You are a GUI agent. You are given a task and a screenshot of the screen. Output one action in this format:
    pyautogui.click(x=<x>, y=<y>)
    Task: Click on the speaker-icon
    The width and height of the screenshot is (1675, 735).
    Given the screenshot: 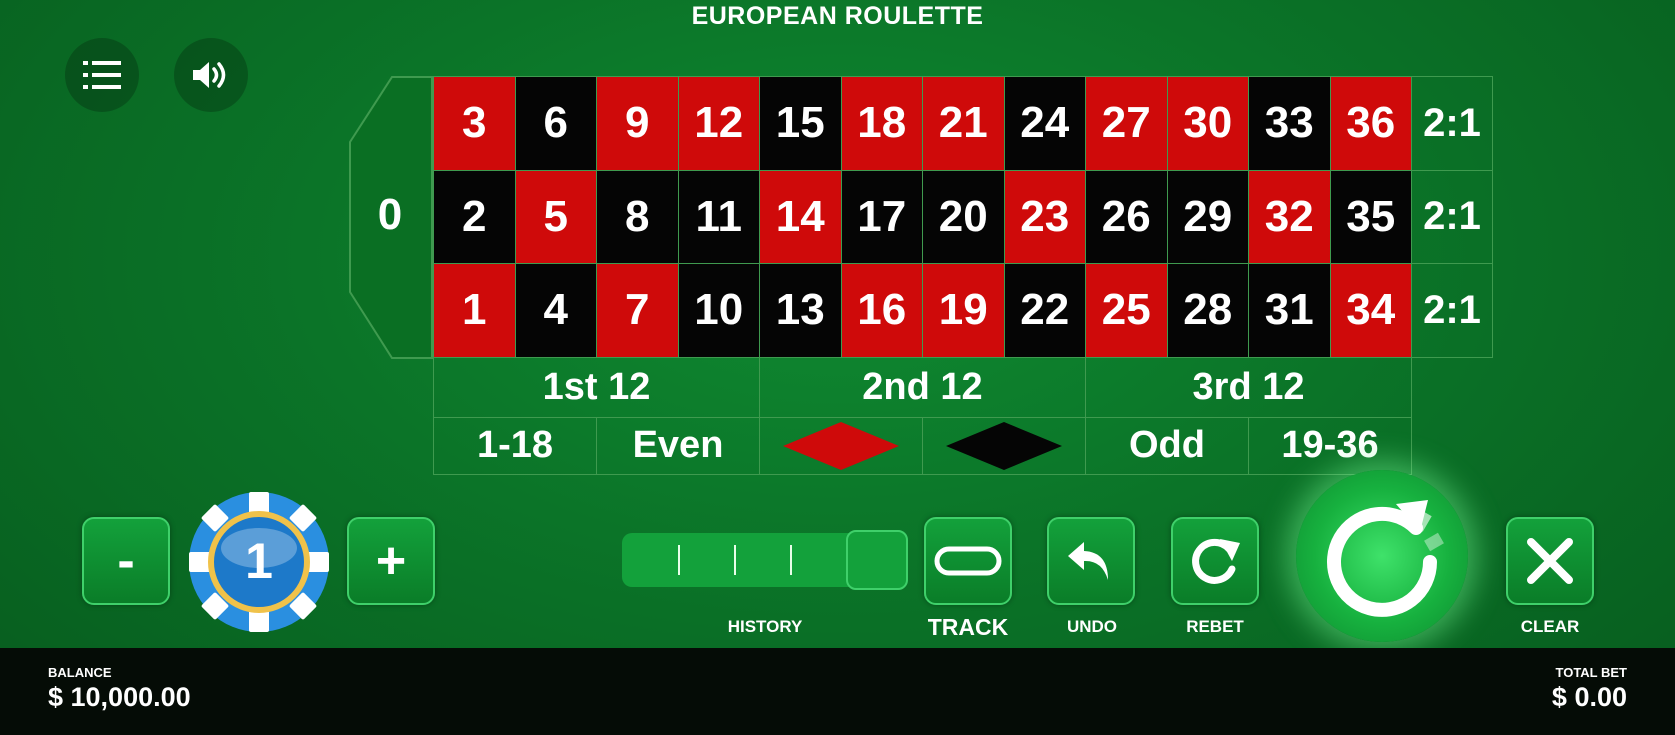 What is the action you would take?
    pyautogui.click(x=209, y=75)
    